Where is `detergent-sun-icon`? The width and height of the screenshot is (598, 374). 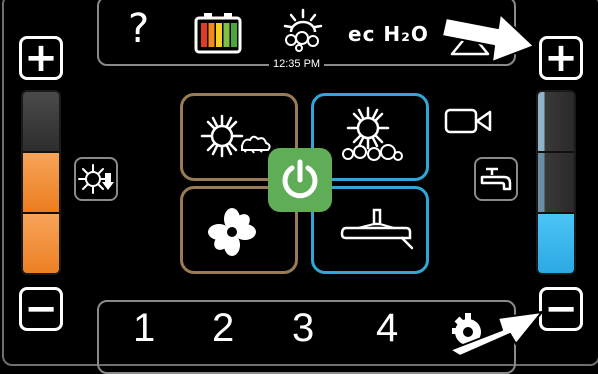
detergent-sun-icon is located at coordinates (303, 31).